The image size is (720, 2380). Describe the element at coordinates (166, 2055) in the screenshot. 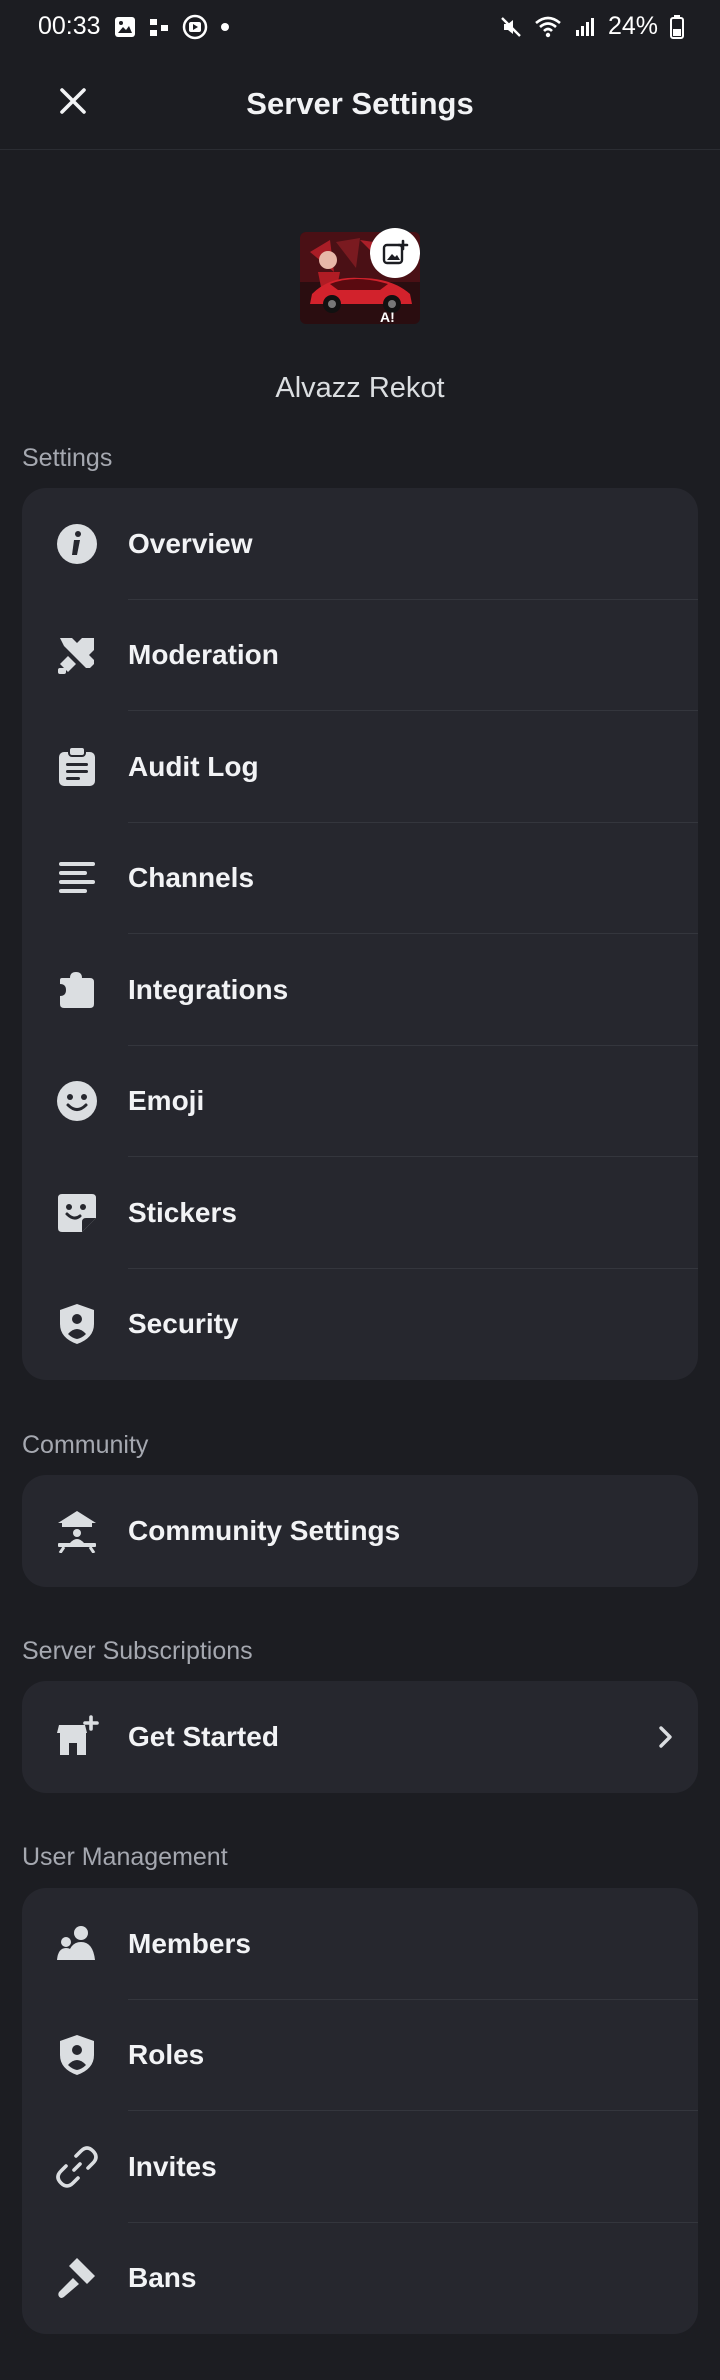

I see `user-item-label: Roles` at that location.